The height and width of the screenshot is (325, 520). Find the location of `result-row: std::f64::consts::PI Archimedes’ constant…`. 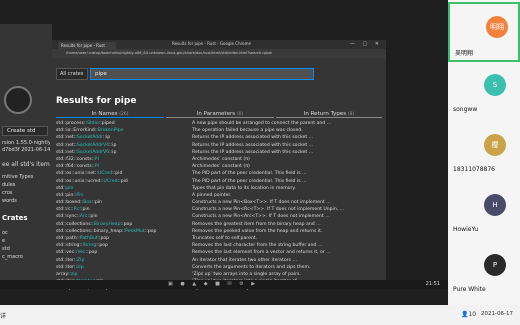

result-row: std::f64::consts::PI Archimedes’ constant… is located at coordinates (219, 166).